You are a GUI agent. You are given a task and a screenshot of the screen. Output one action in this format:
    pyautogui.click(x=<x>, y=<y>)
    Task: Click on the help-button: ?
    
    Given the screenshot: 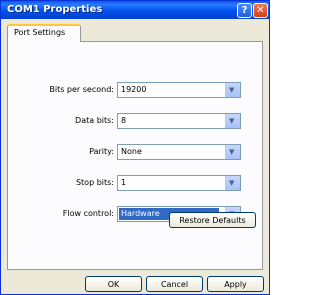 What is the action you would take?
    pyautogui.click(x=244, y=10)
    